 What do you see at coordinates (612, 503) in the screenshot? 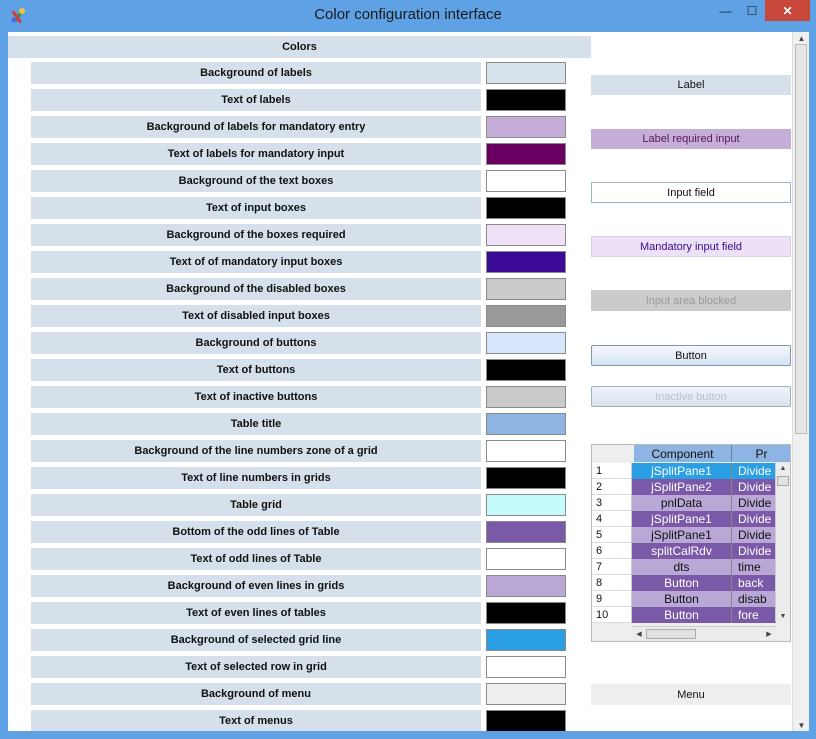
I see `grid-line-number: 3` at bounding box center [612, 503].